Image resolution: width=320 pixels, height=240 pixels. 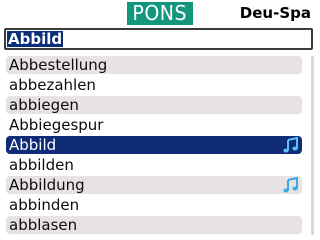 I want to click on result-word: abblasen, so click(x=43, y=225).